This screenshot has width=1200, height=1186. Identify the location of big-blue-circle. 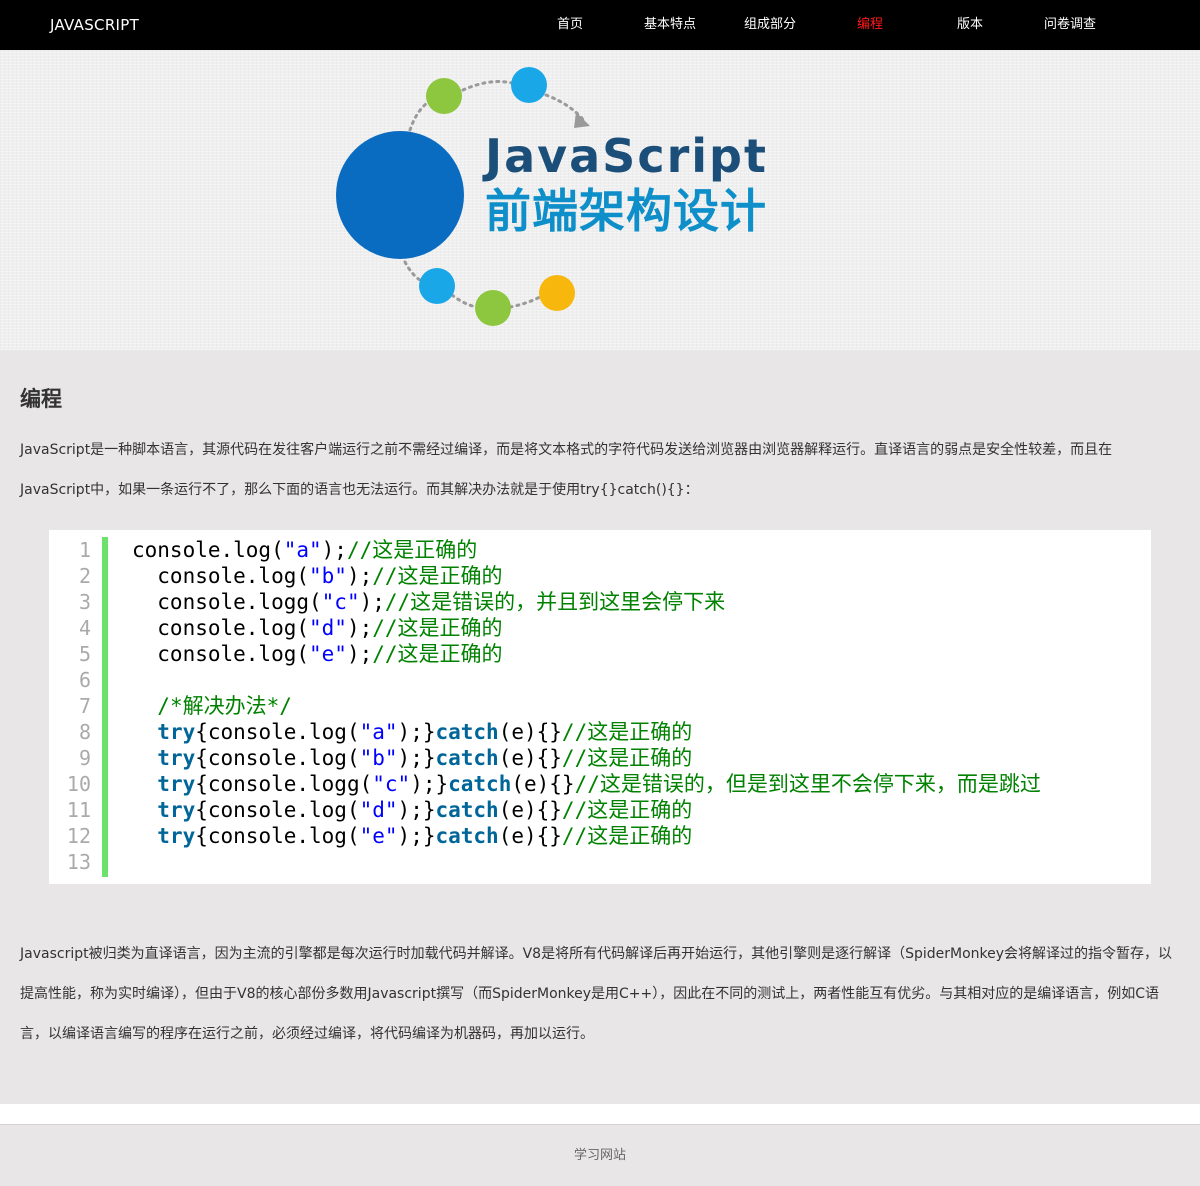
(400, 195).